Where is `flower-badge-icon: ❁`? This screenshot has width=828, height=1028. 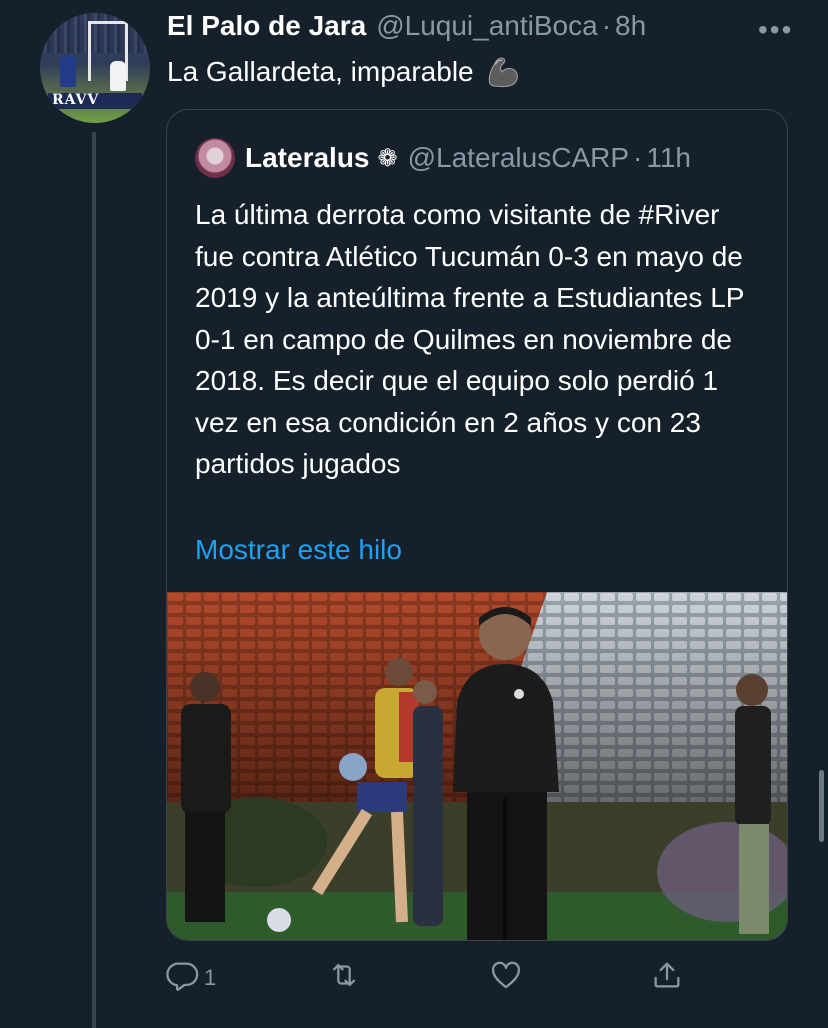 flower-badge-icon: ❁ is located at coordinates (387, 158).